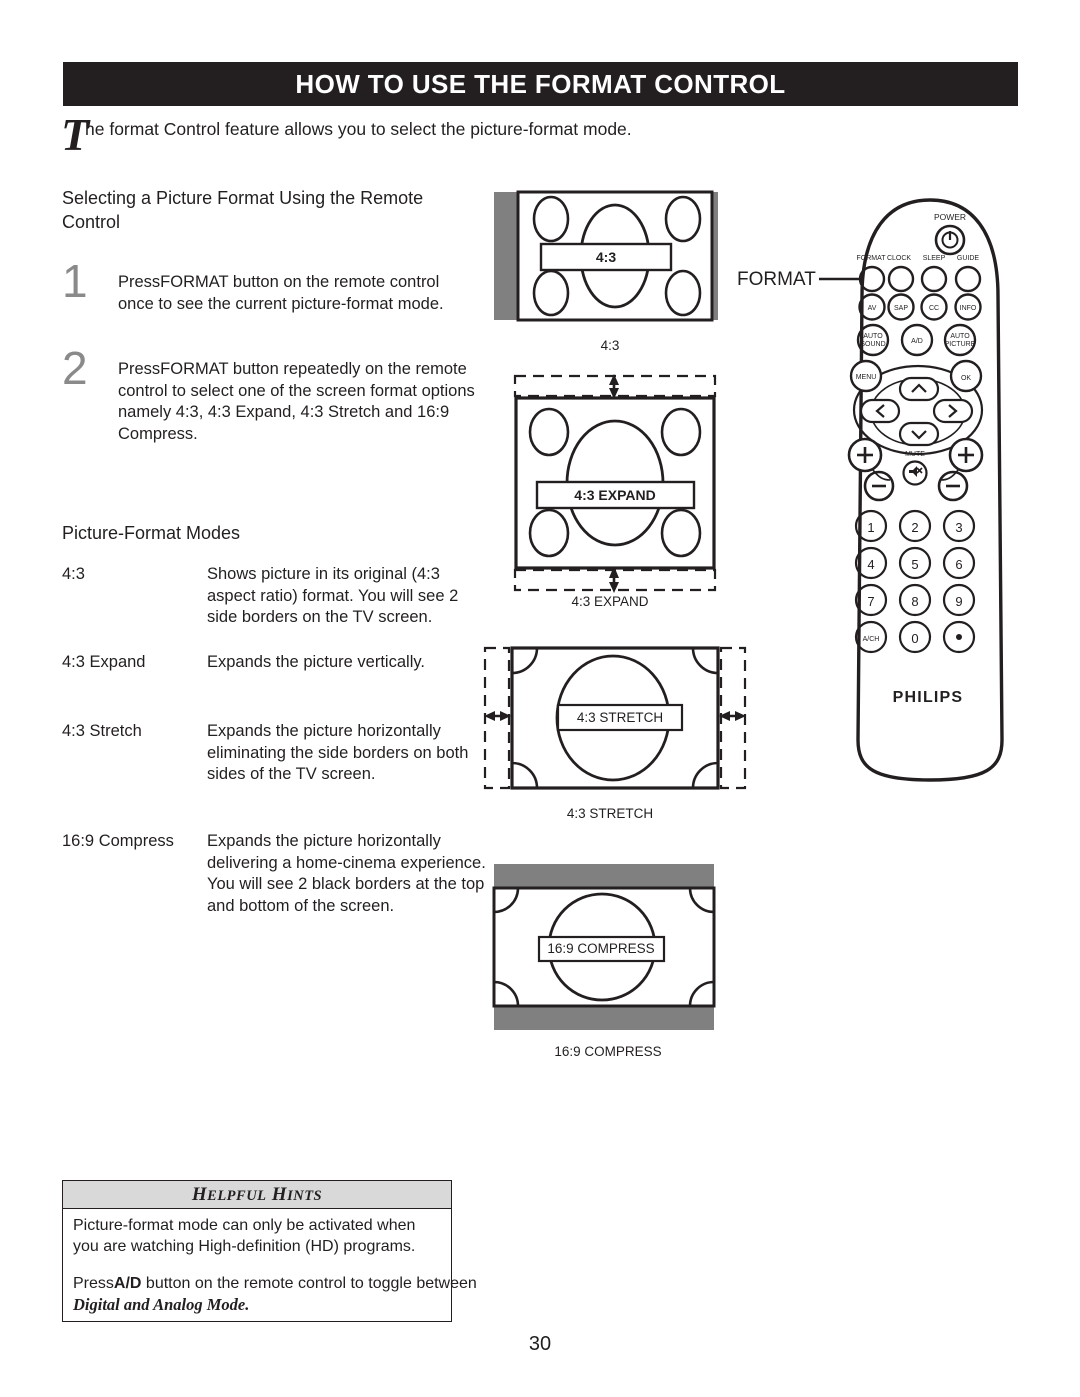 This screenshot has width=1080, height=1397. What do you see at coordinates (610, 813) in the screenshot?
I see `diagram-caption: 4:3 STRETCH` at bounding box center [610, 813].